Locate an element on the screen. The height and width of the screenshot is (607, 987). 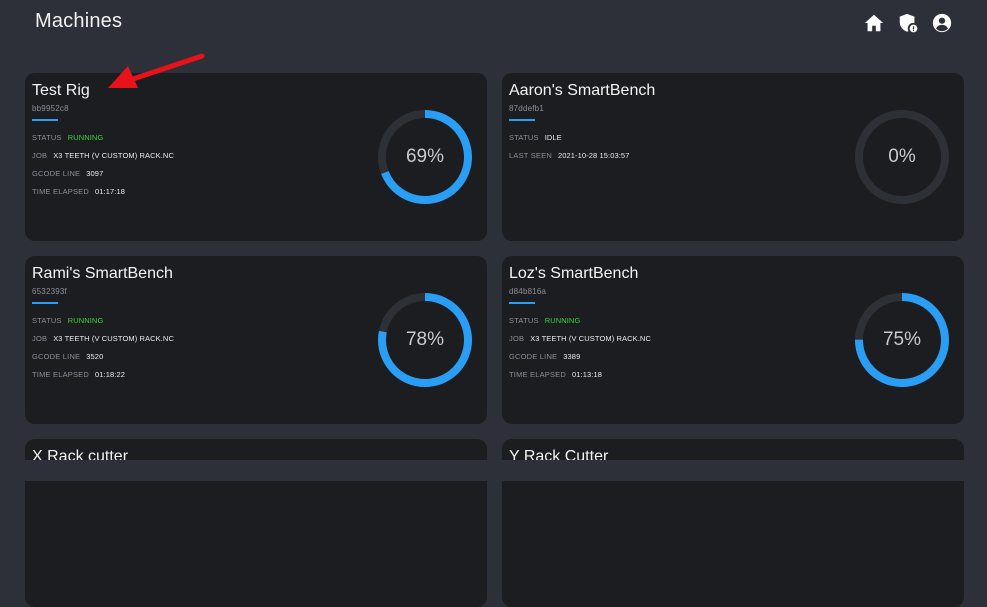
progress-percent: 69% is located at coordinates (425, 156).